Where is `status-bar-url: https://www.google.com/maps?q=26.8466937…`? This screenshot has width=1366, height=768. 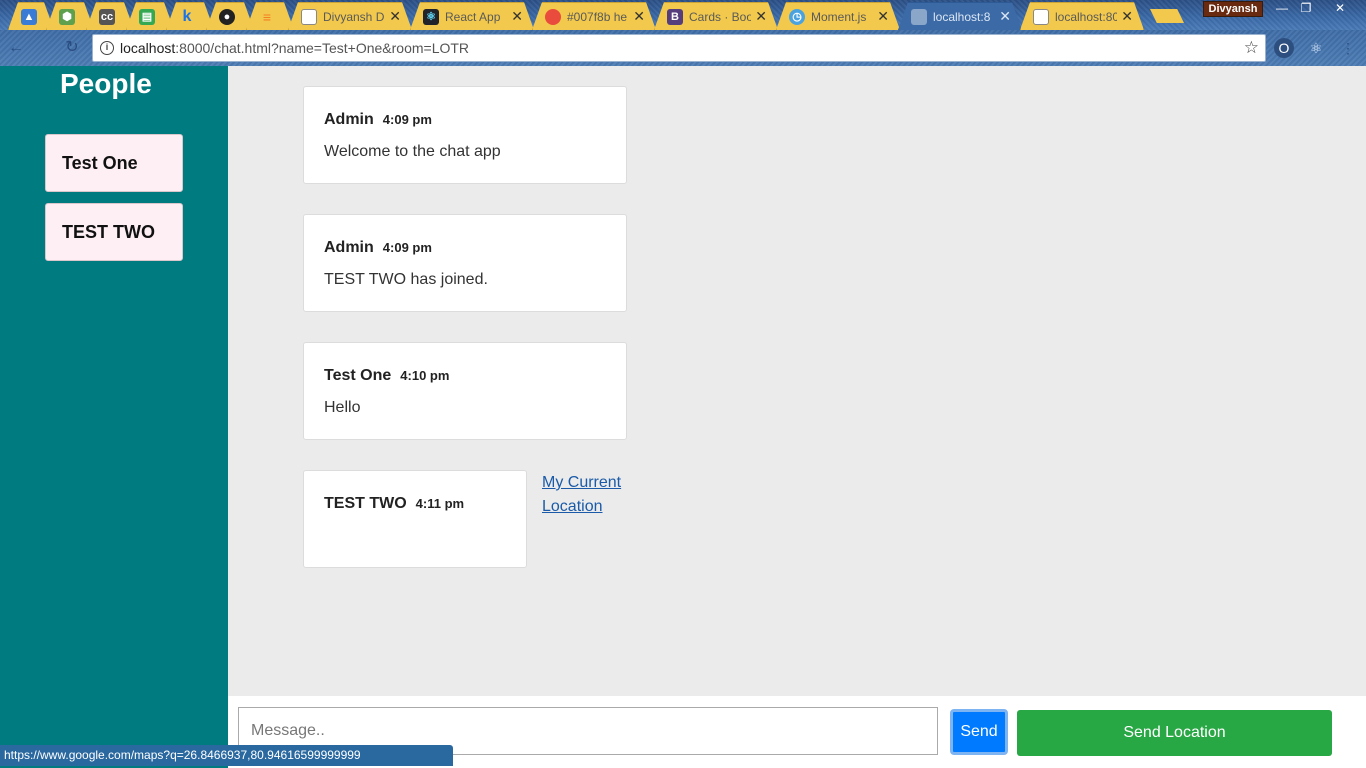
status-bar-url: https://www.google.com/maps?q=26.8466937… is located at coordinates (226, 755).